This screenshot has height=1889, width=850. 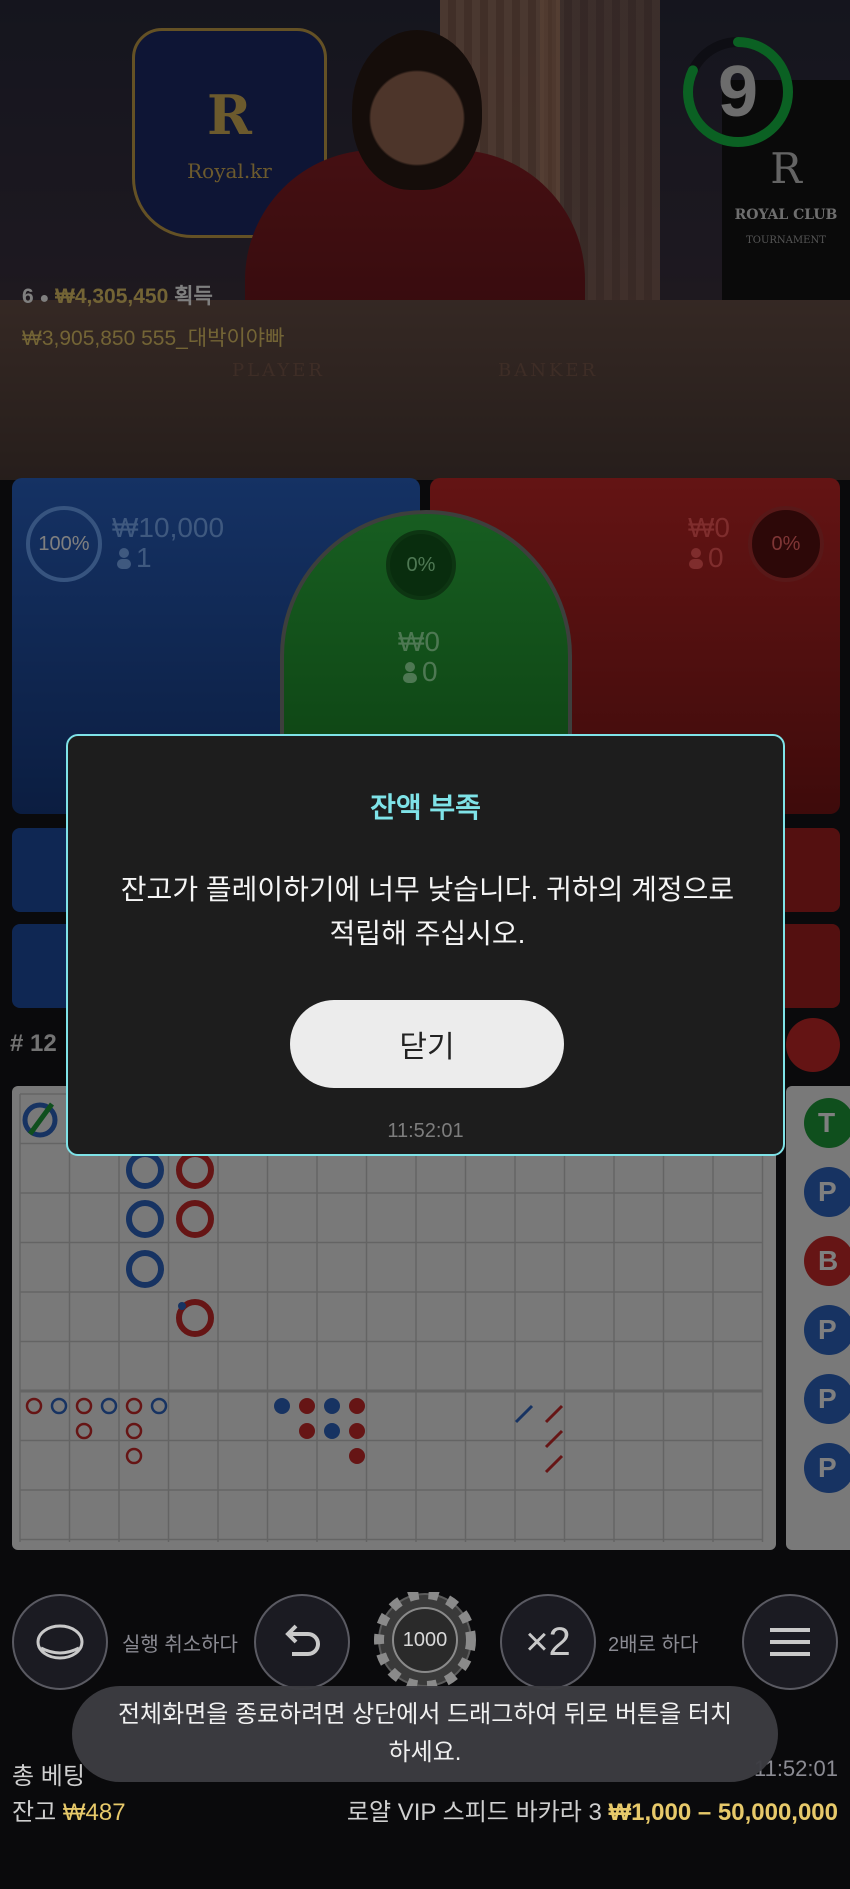 What do you see at coordinates (44, 298) in the screenshot?
I see `person-icon: ●` at bounding box center [44, 298].